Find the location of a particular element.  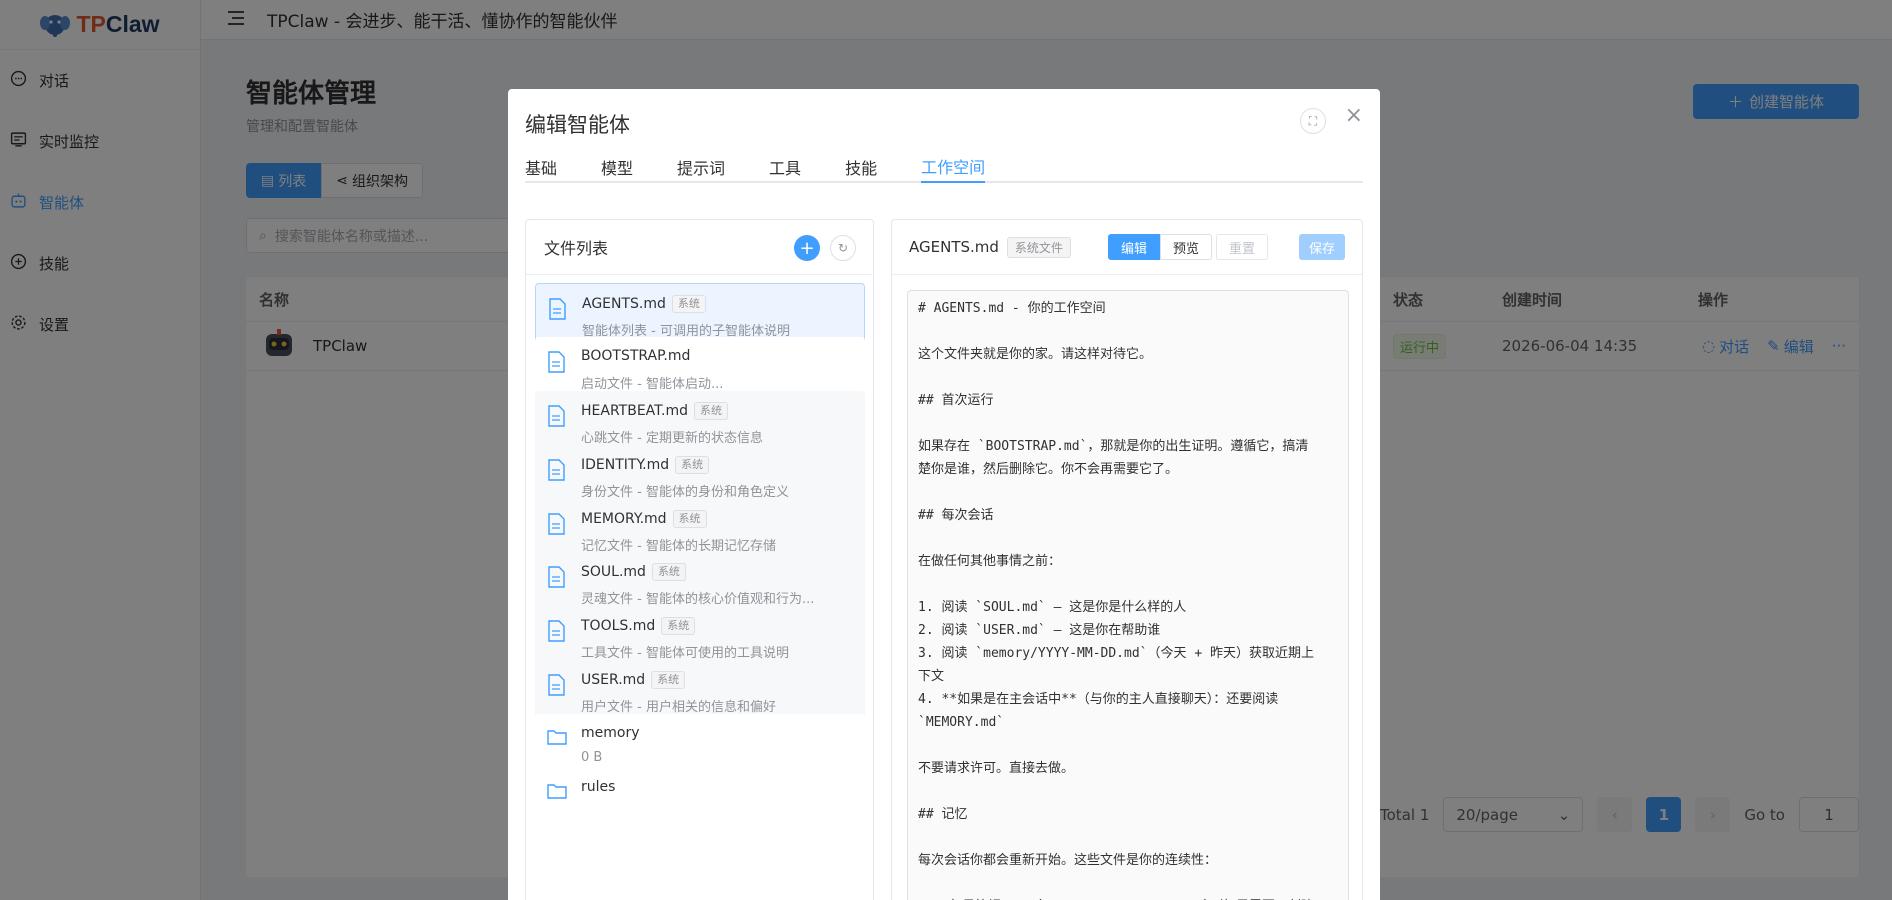

file-name: rules is located at coordinates (598, 787).